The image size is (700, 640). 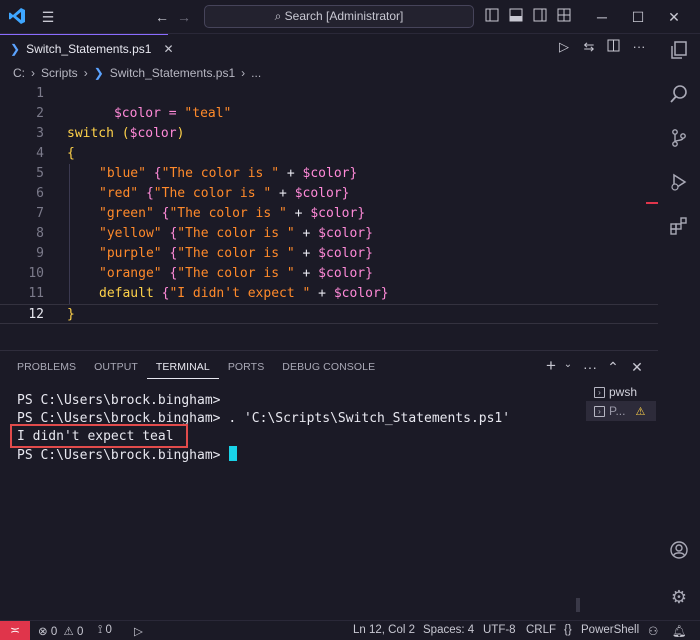 I want to click on code-line: 1 $color = "teal", so click(x=329, y=102).